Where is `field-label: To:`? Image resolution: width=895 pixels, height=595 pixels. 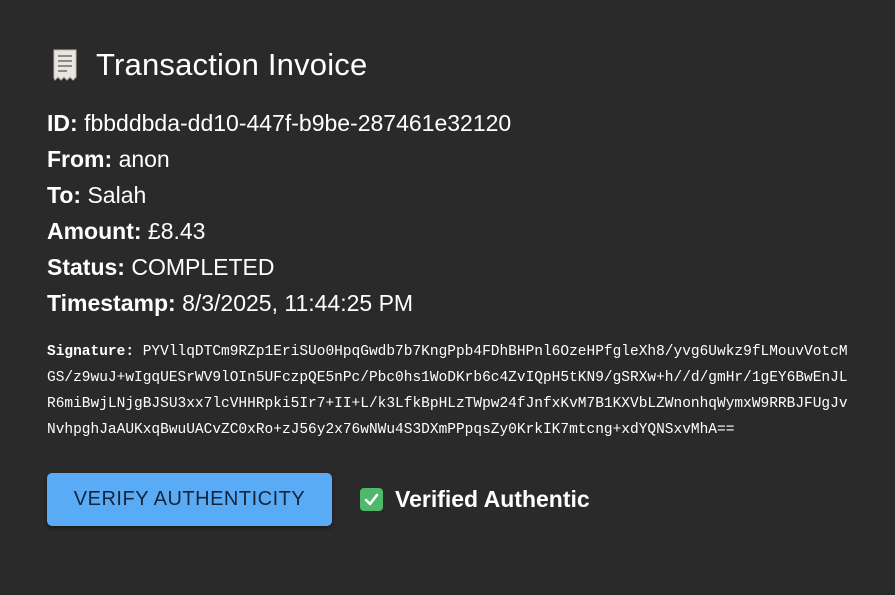
field-label: To: is located at coordinates (64, 195).